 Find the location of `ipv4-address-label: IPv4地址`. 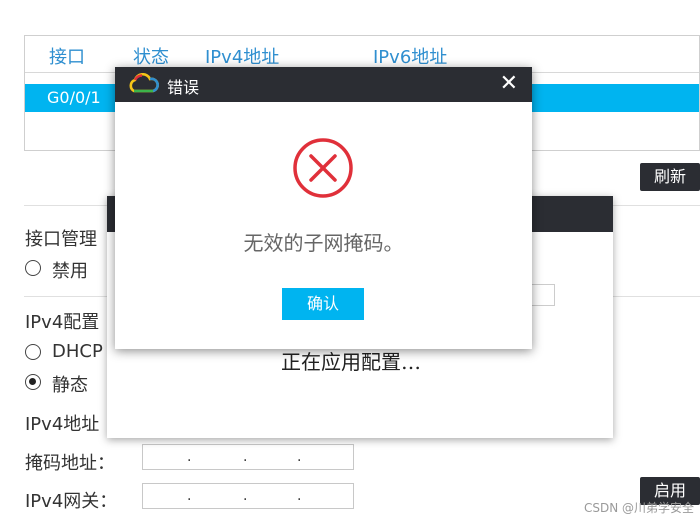

ipv4-address-label: IPv4地址 is located at coordinates (62, 424).